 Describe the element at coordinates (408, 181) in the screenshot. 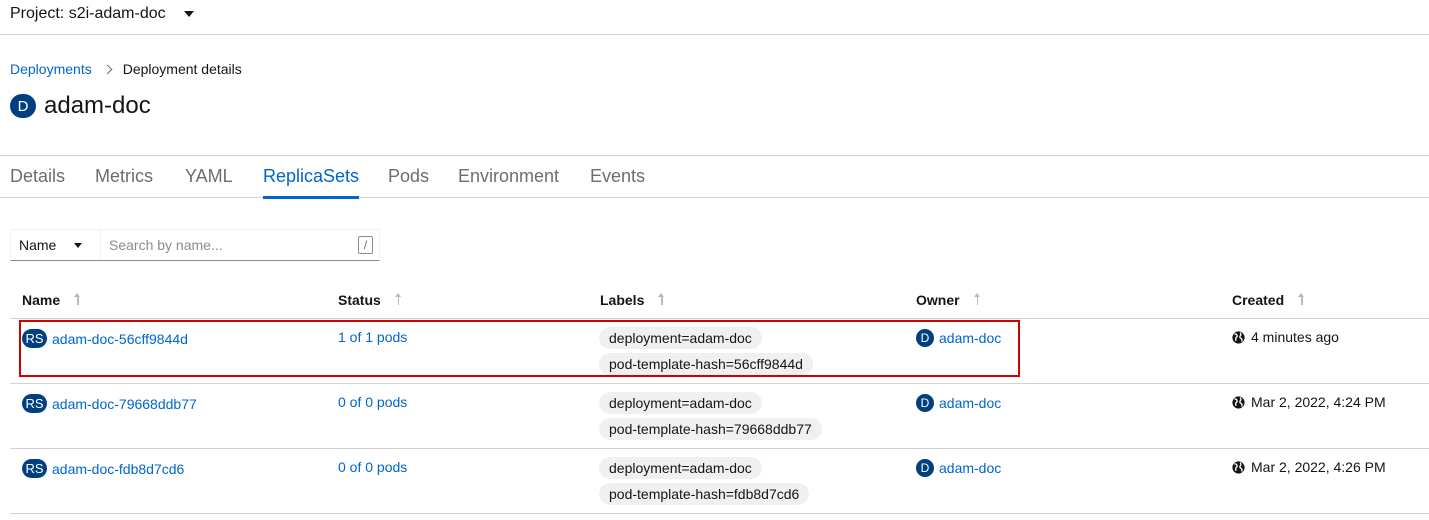

I see `tab-pods: Pods` at that location.